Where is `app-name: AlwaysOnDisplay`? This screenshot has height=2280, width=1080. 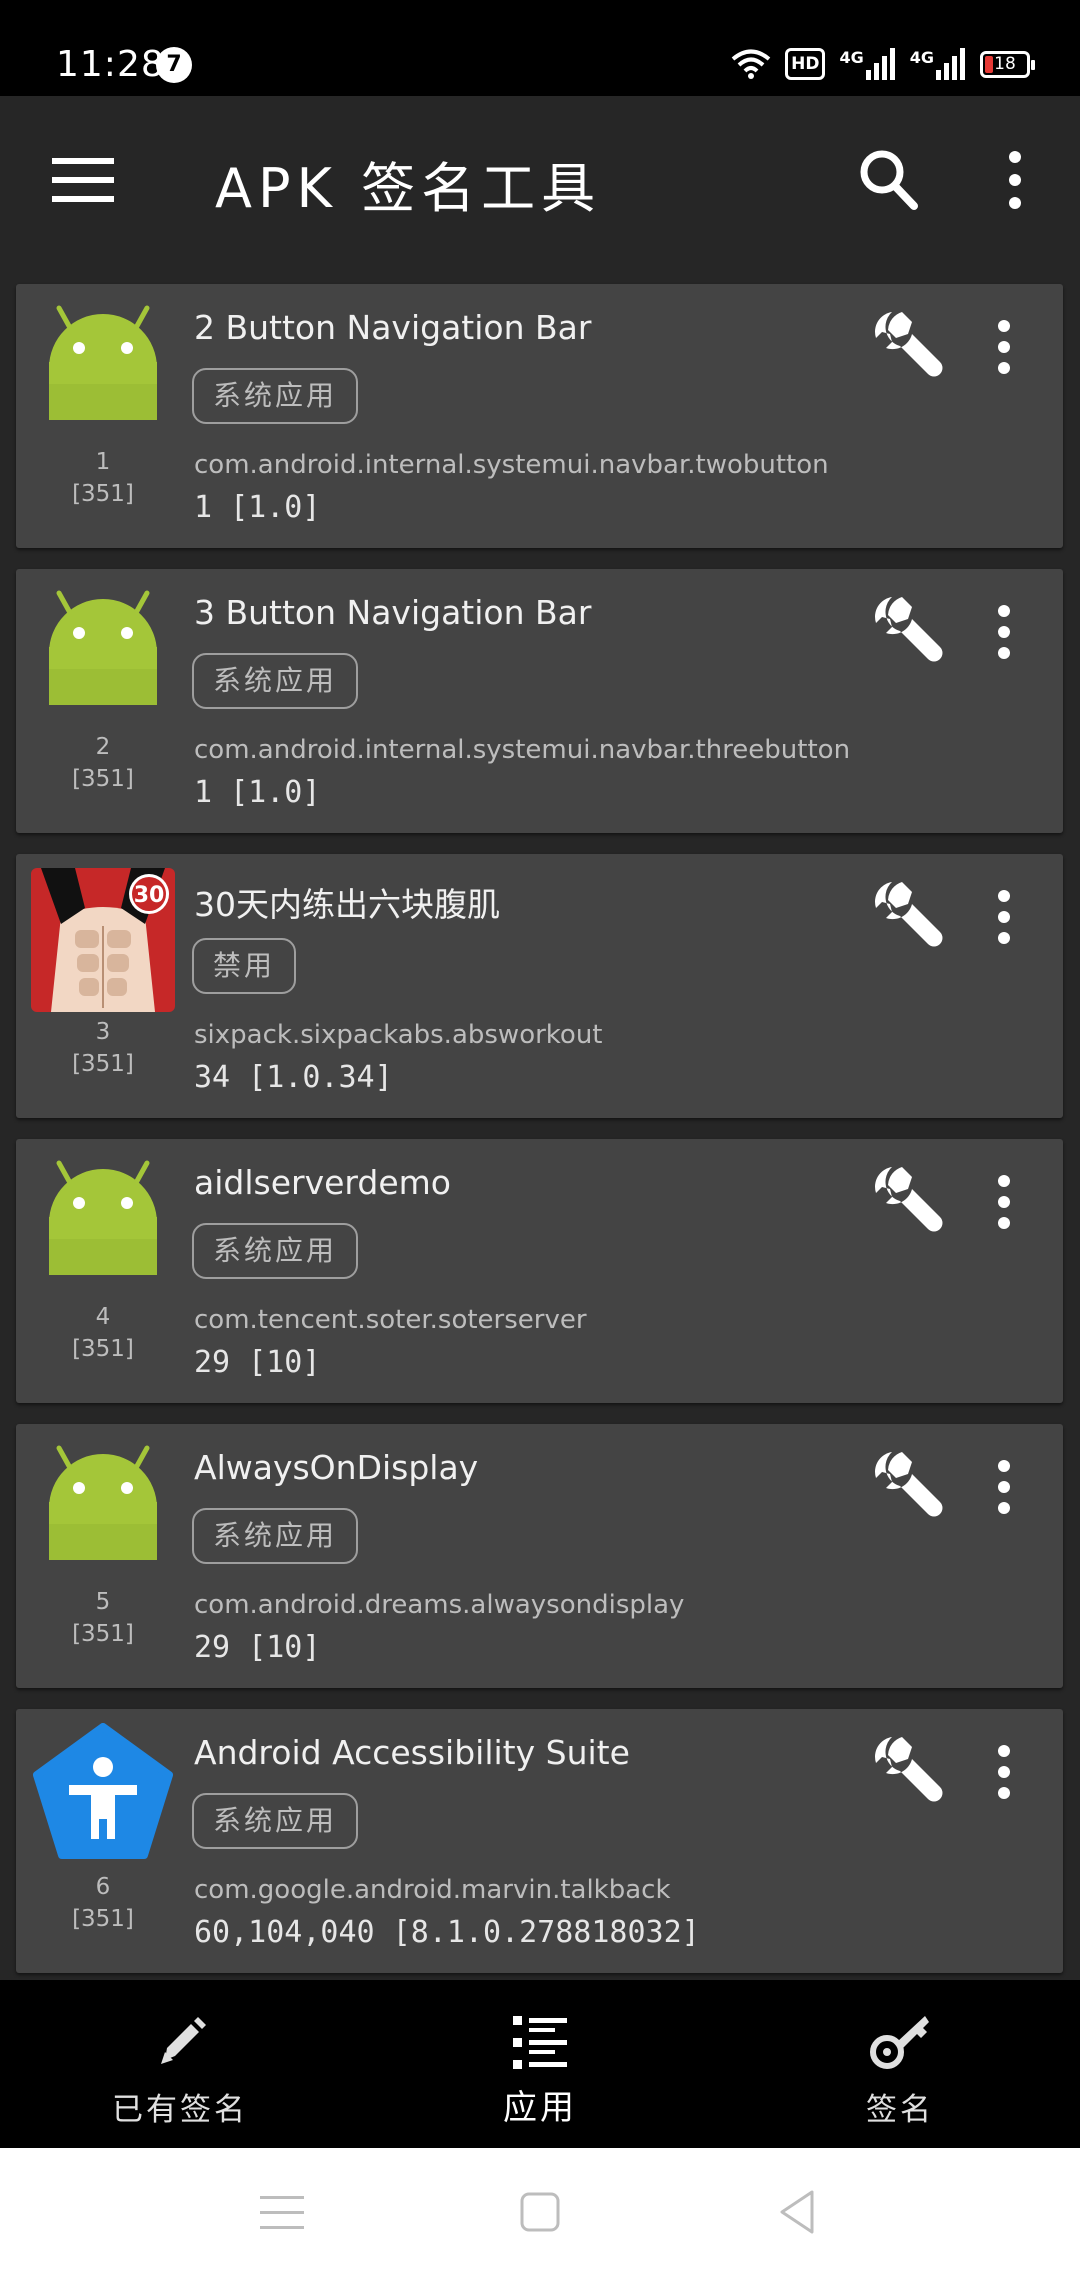
app-name: AlwaysOnDisplay is located at coordinates (336, 1467).